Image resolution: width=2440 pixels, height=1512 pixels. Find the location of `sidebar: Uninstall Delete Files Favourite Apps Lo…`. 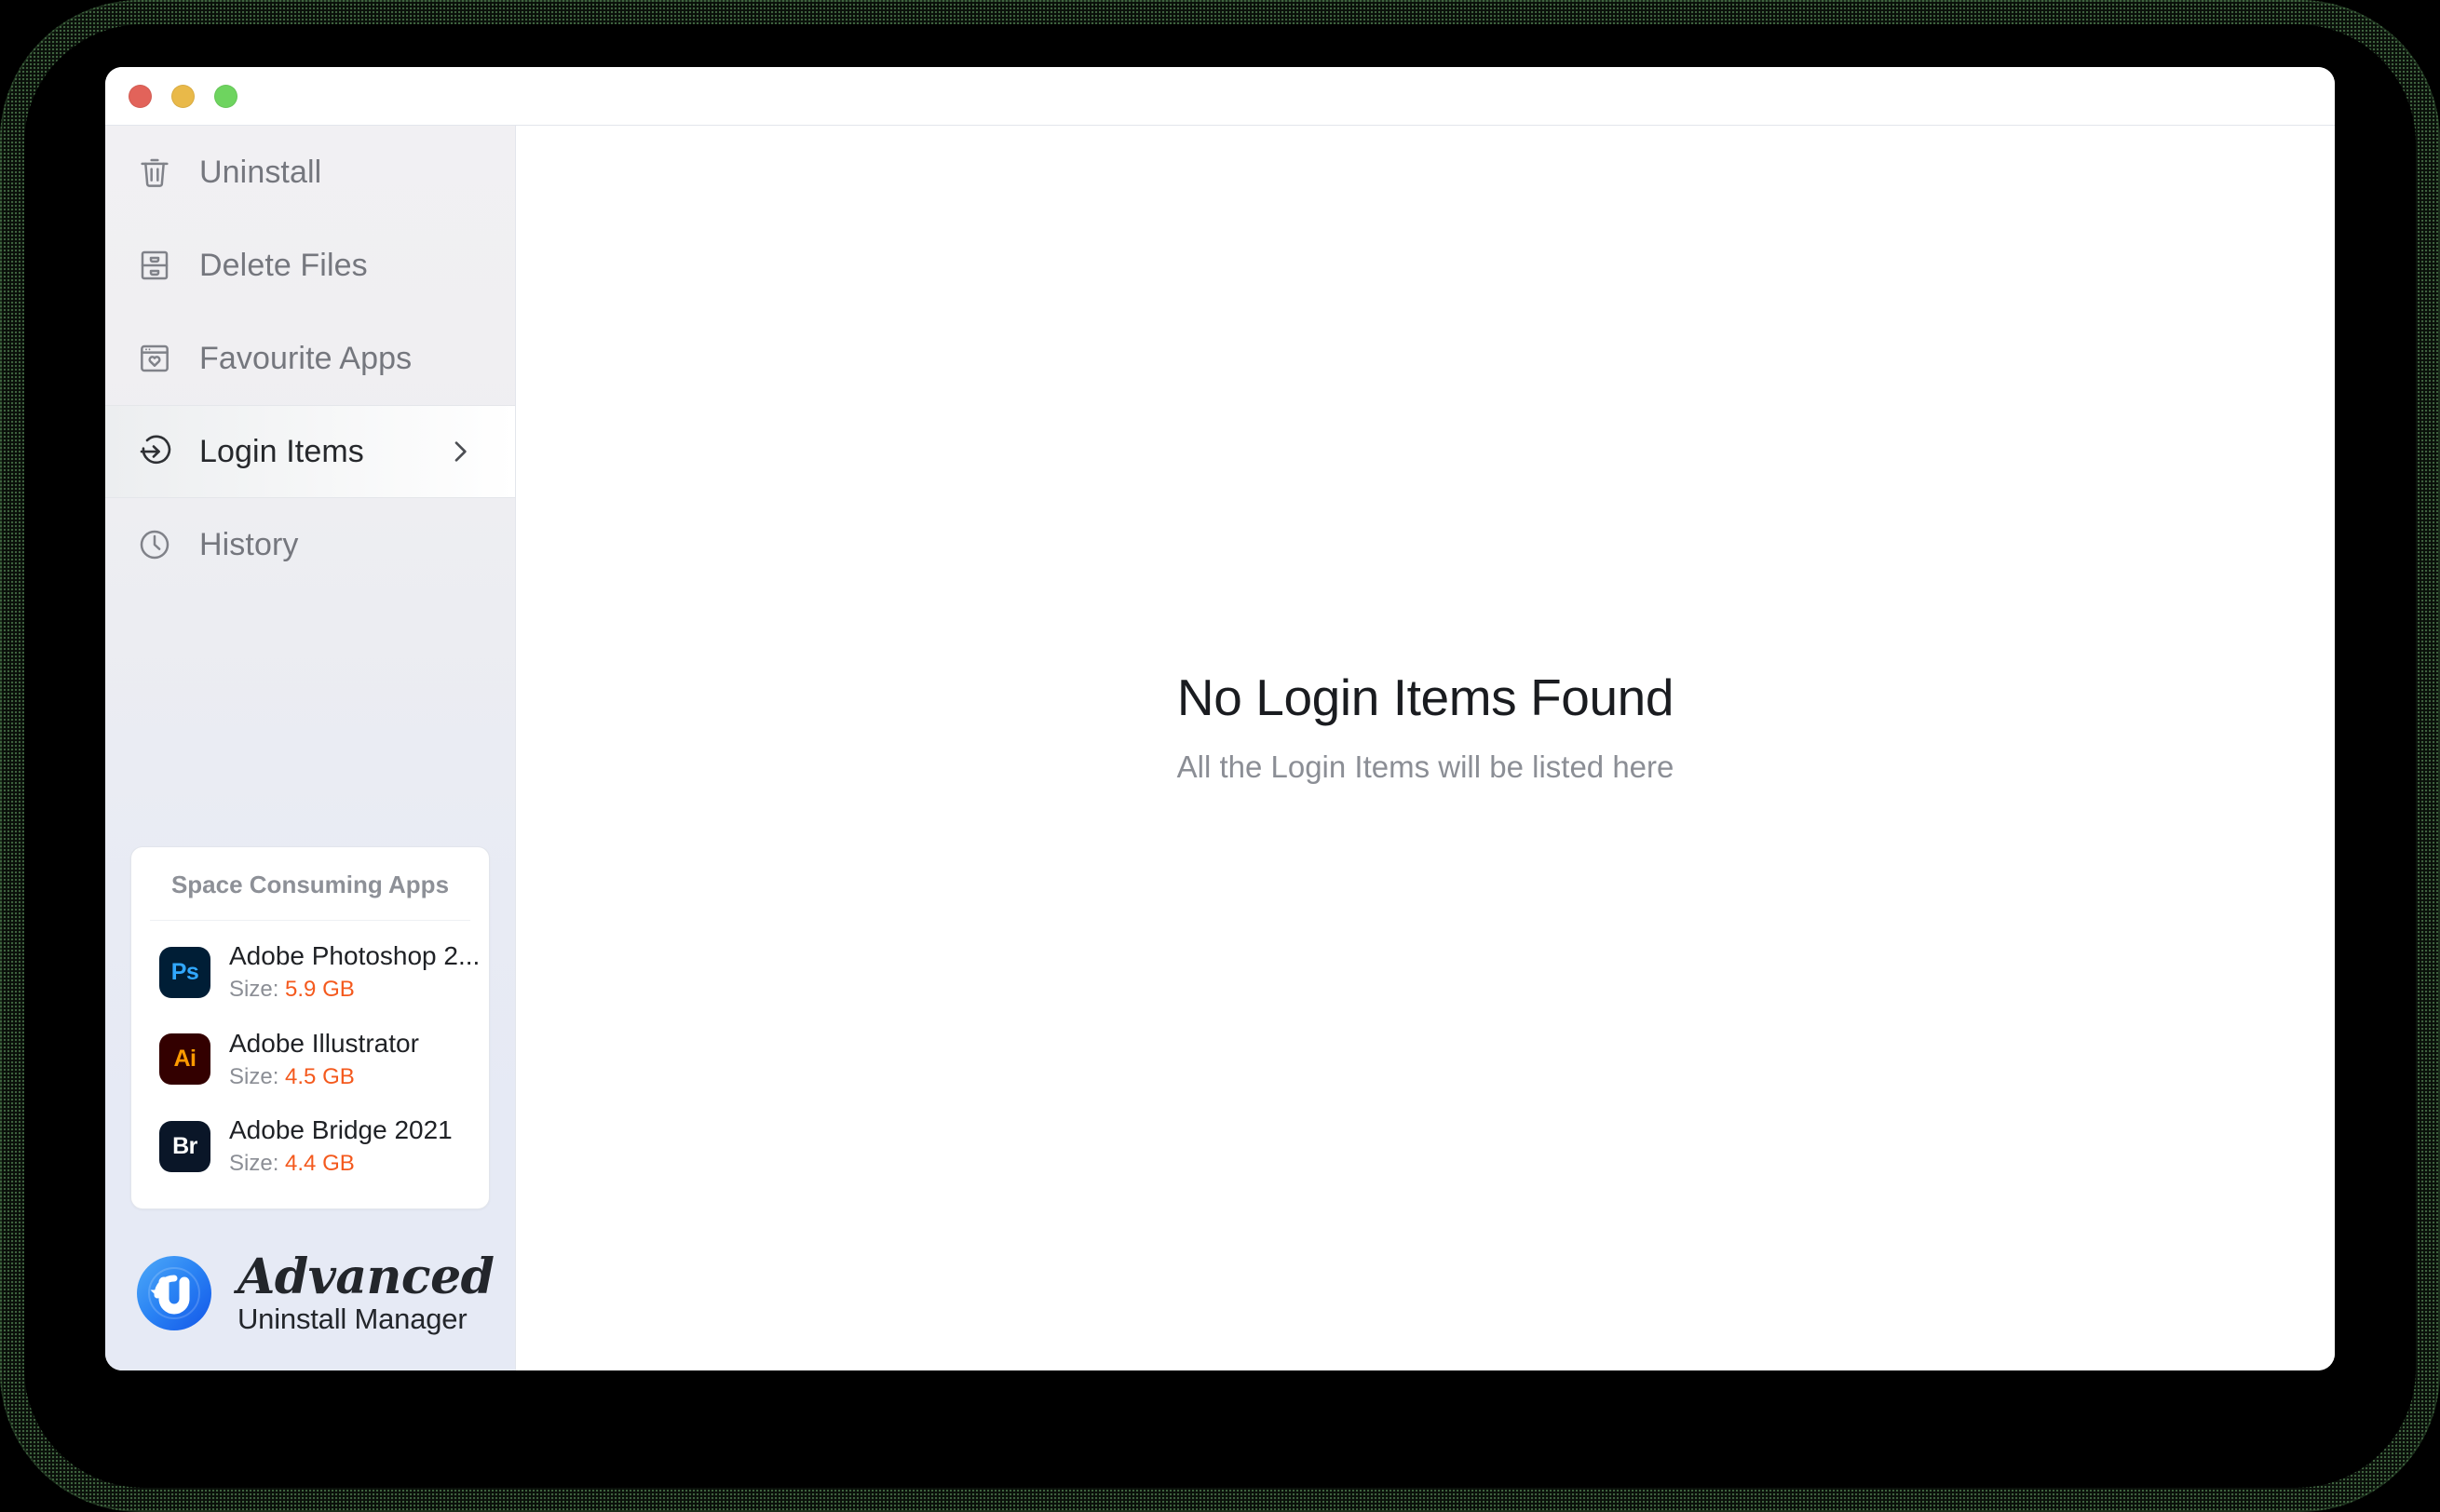

sidebar: Uninstall Delete Files Favourite Apps Lo… is located at coordinates (310, 748).